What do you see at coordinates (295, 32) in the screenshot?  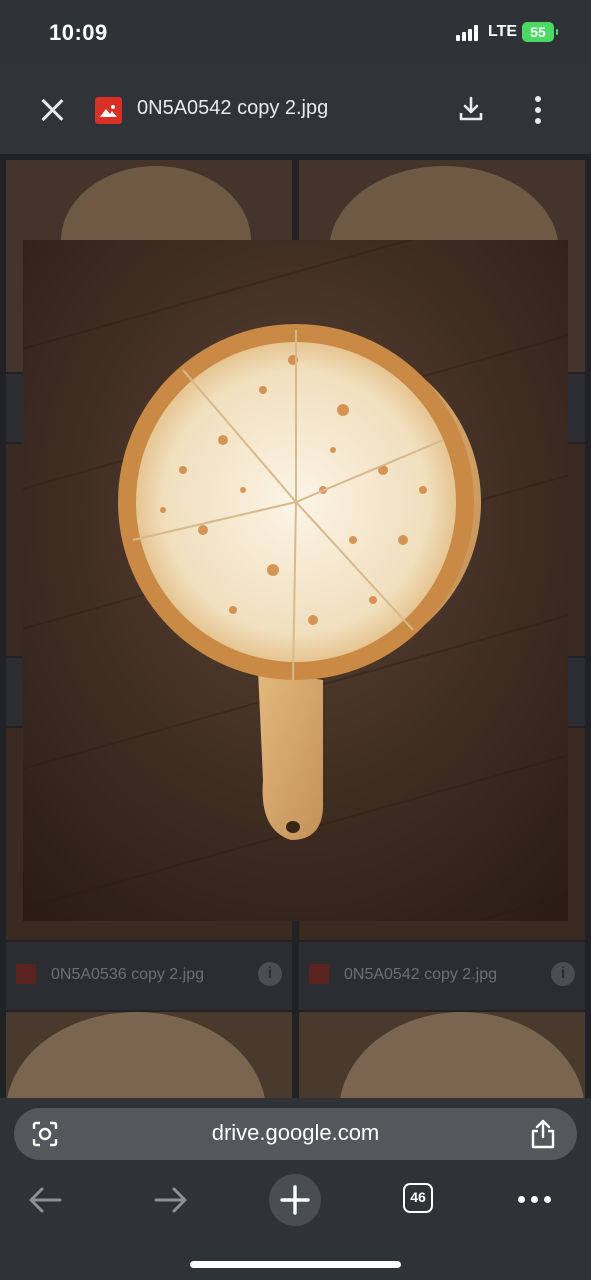 I see `status-bar: 10:09 LTE 55` at bounding box center [295, 32].